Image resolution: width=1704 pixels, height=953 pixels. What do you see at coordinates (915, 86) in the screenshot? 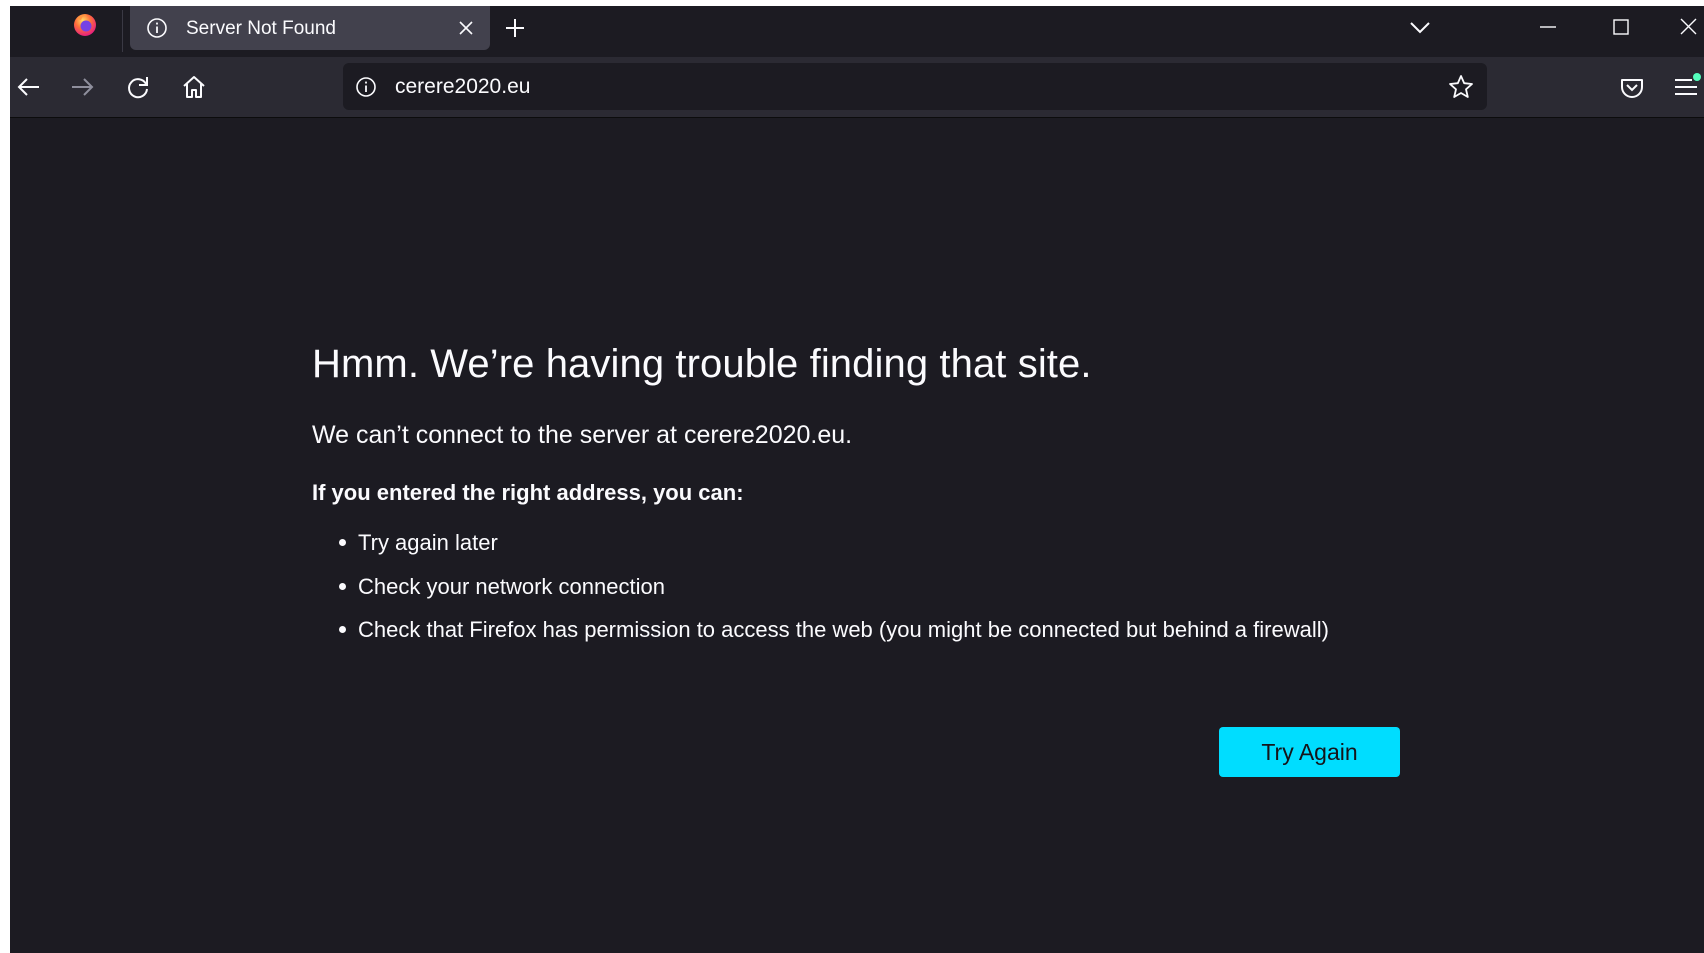
I see `url-bar: cerere2020.eu` at bounding box center [915, 86].